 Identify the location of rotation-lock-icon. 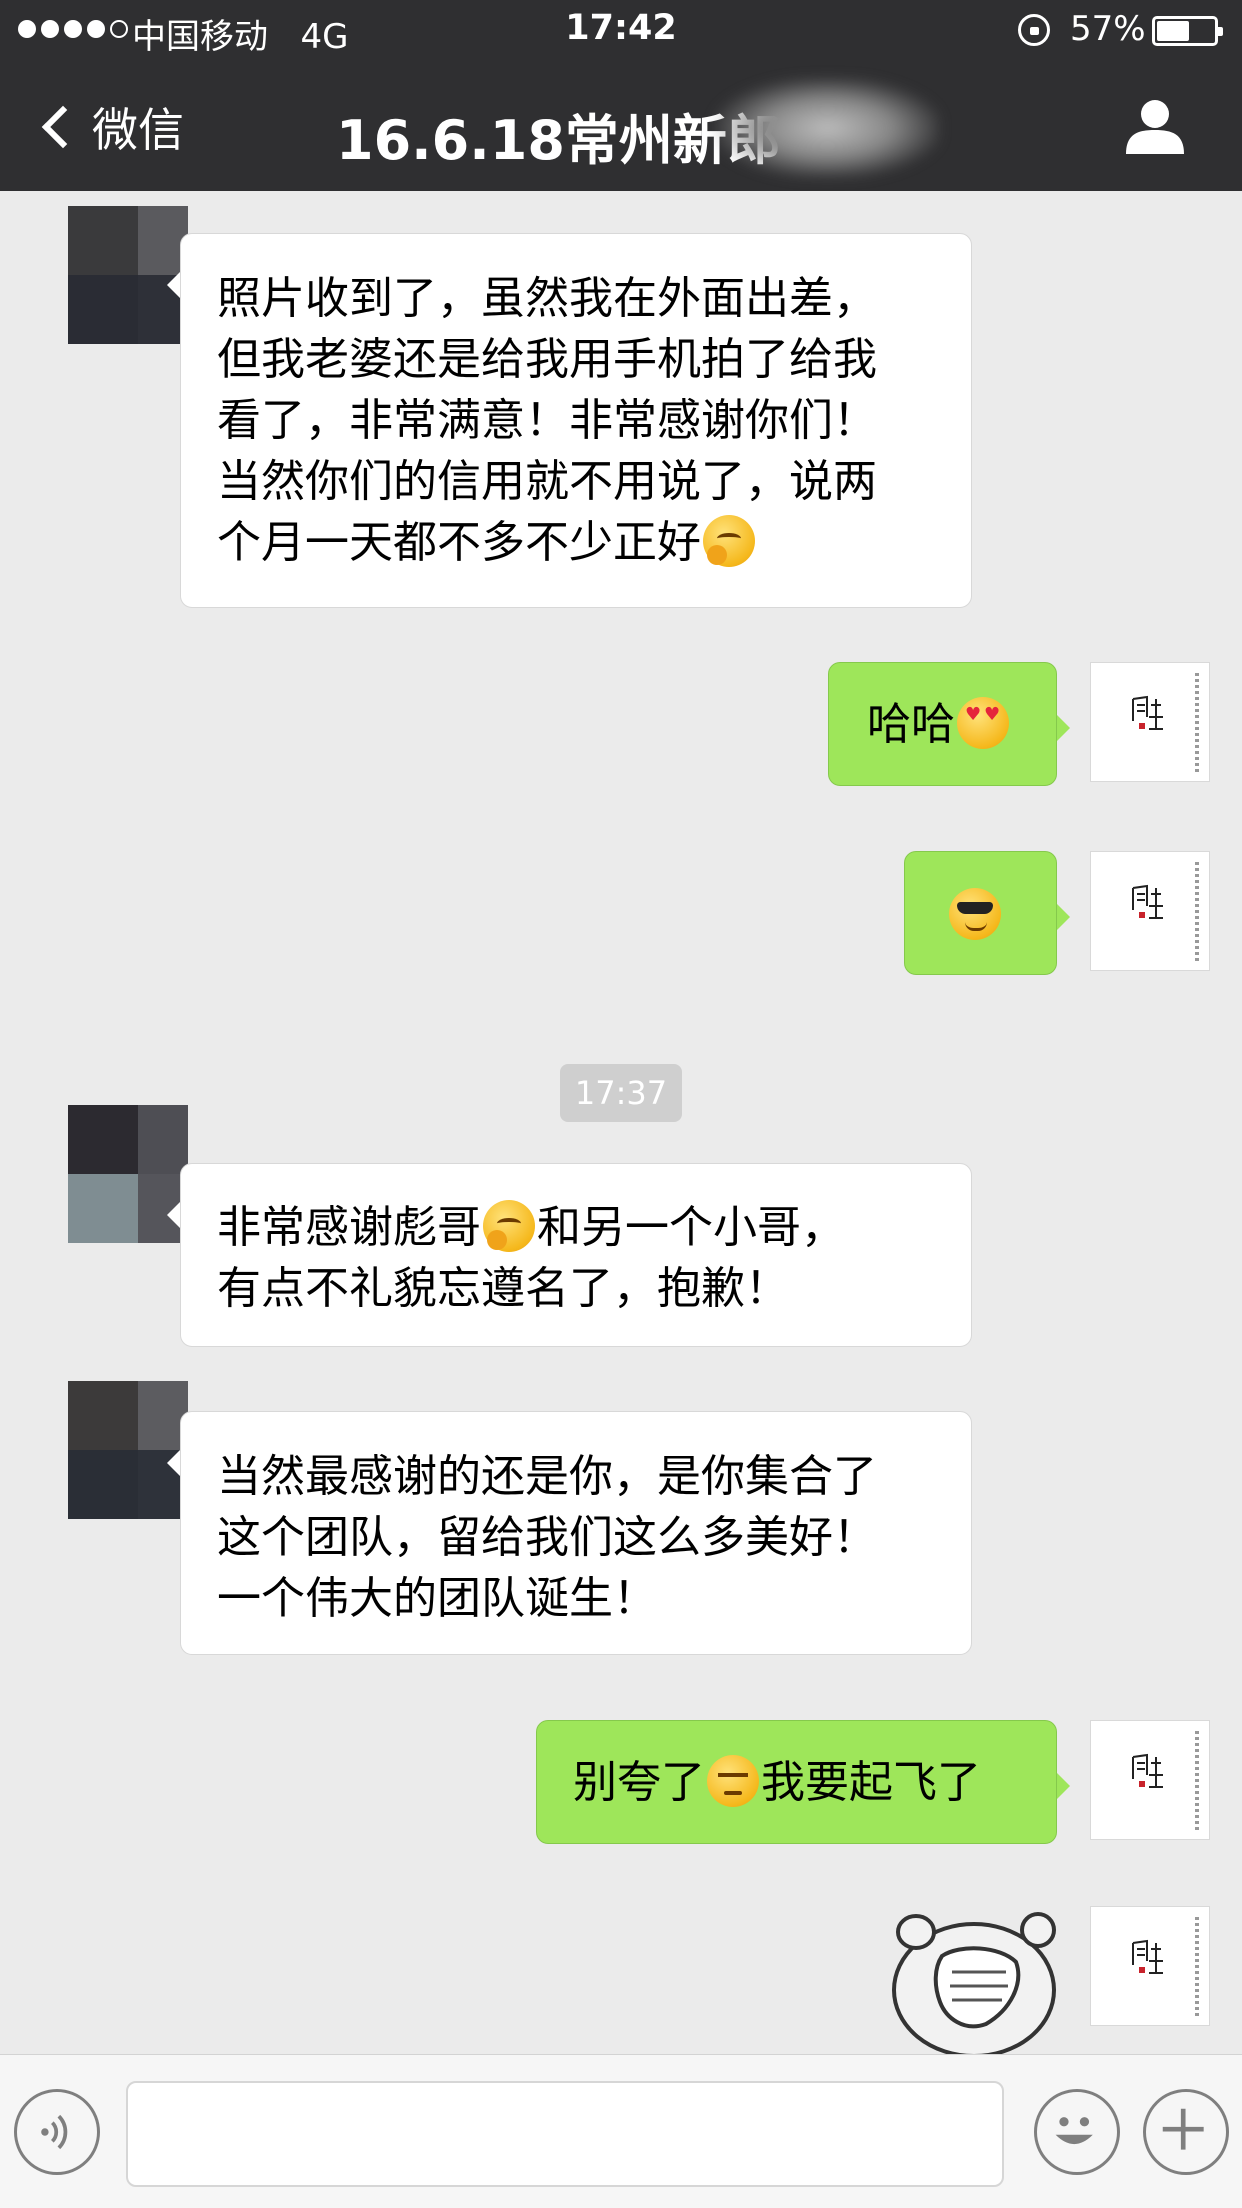
(1034, 30).